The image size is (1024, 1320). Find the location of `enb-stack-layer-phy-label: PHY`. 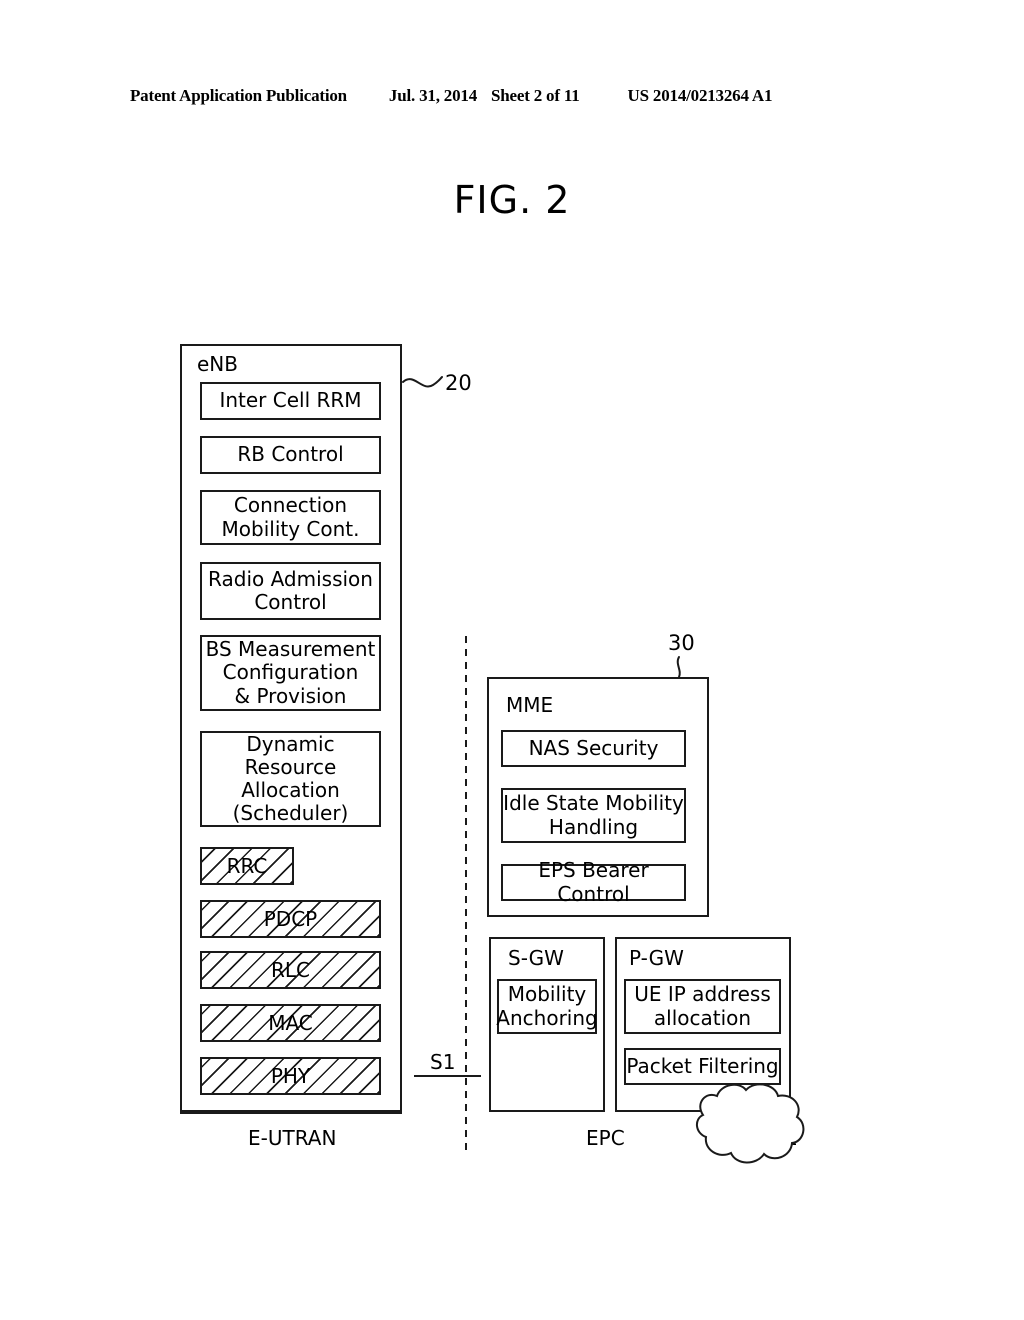

enb-stack-layer-phy-label: PHY is located at coordinates (290, 1076).